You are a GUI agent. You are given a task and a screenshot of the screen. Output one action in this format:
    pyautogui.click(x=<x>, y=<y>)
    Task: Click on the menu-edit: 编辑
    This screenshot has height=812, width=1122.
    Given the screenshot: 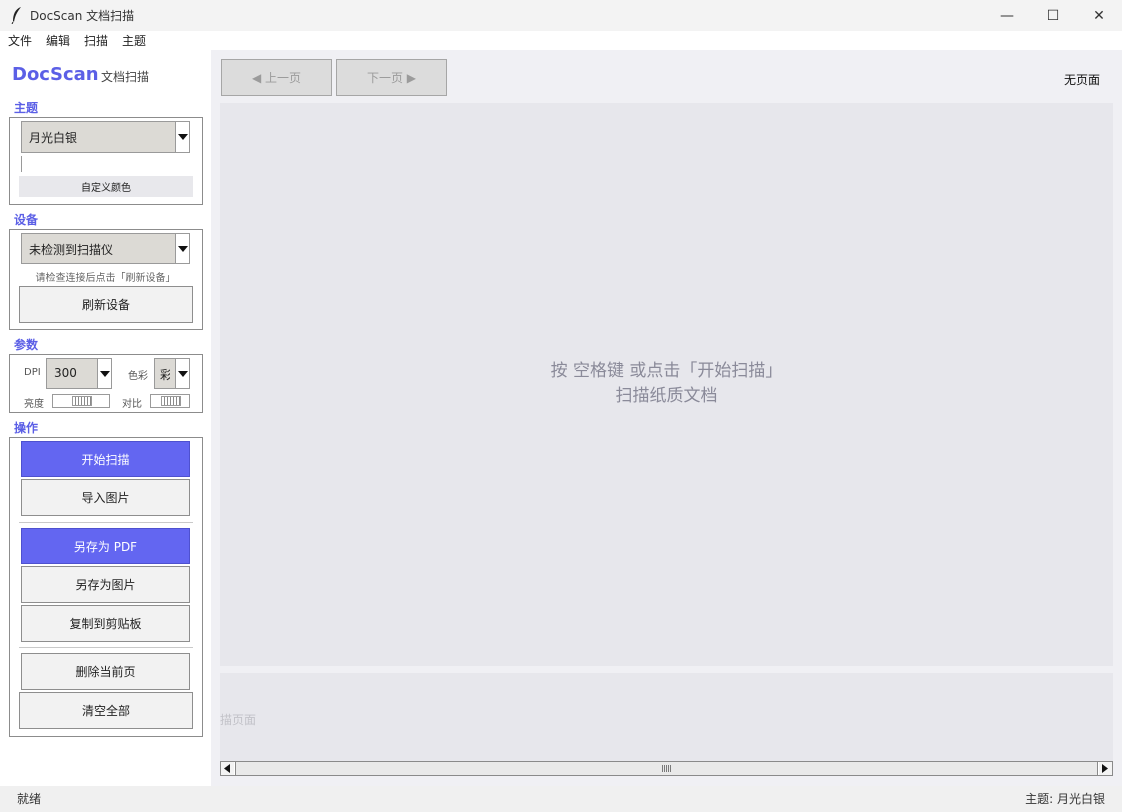 What is the action you would take?
    pyautogui.click(x=58, y=40)
    